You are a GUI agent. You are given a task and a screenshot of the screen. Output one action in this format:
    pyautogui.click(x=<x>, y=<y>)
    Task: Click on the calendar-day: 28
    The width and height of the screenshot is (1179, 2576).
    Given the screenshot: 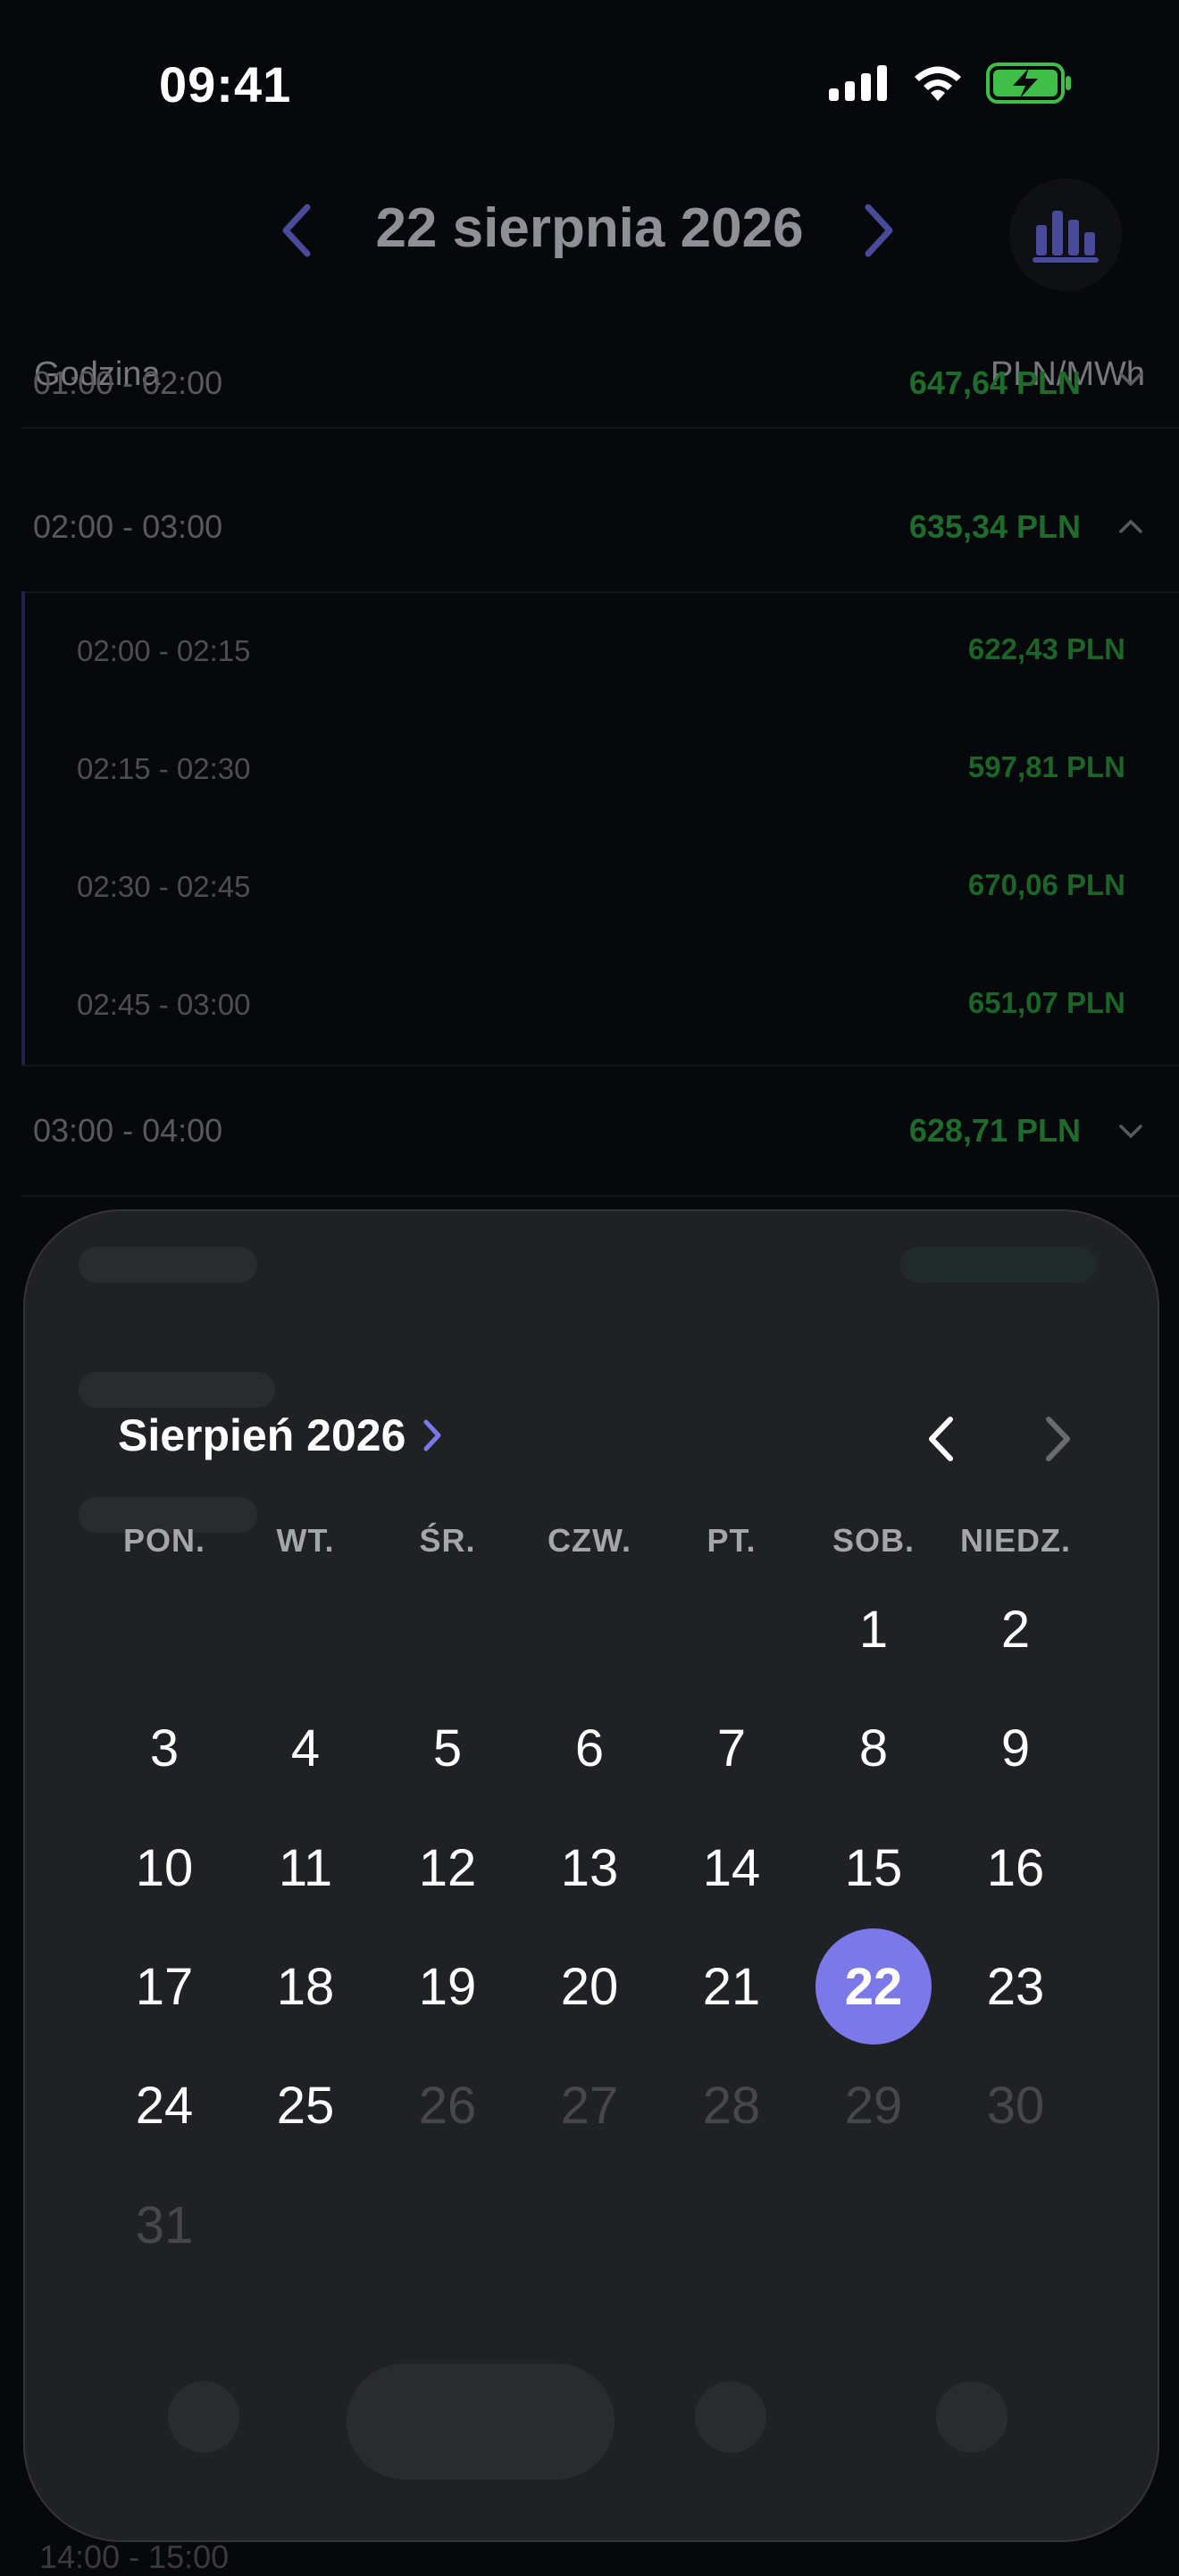 What is the action you would take?
    pyautogui.click(x=731, y=2106)
    